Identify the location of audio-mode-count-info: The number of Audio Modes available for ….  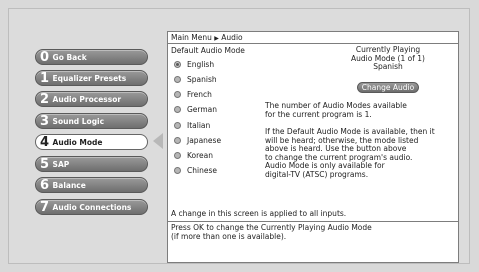
(361, 110).